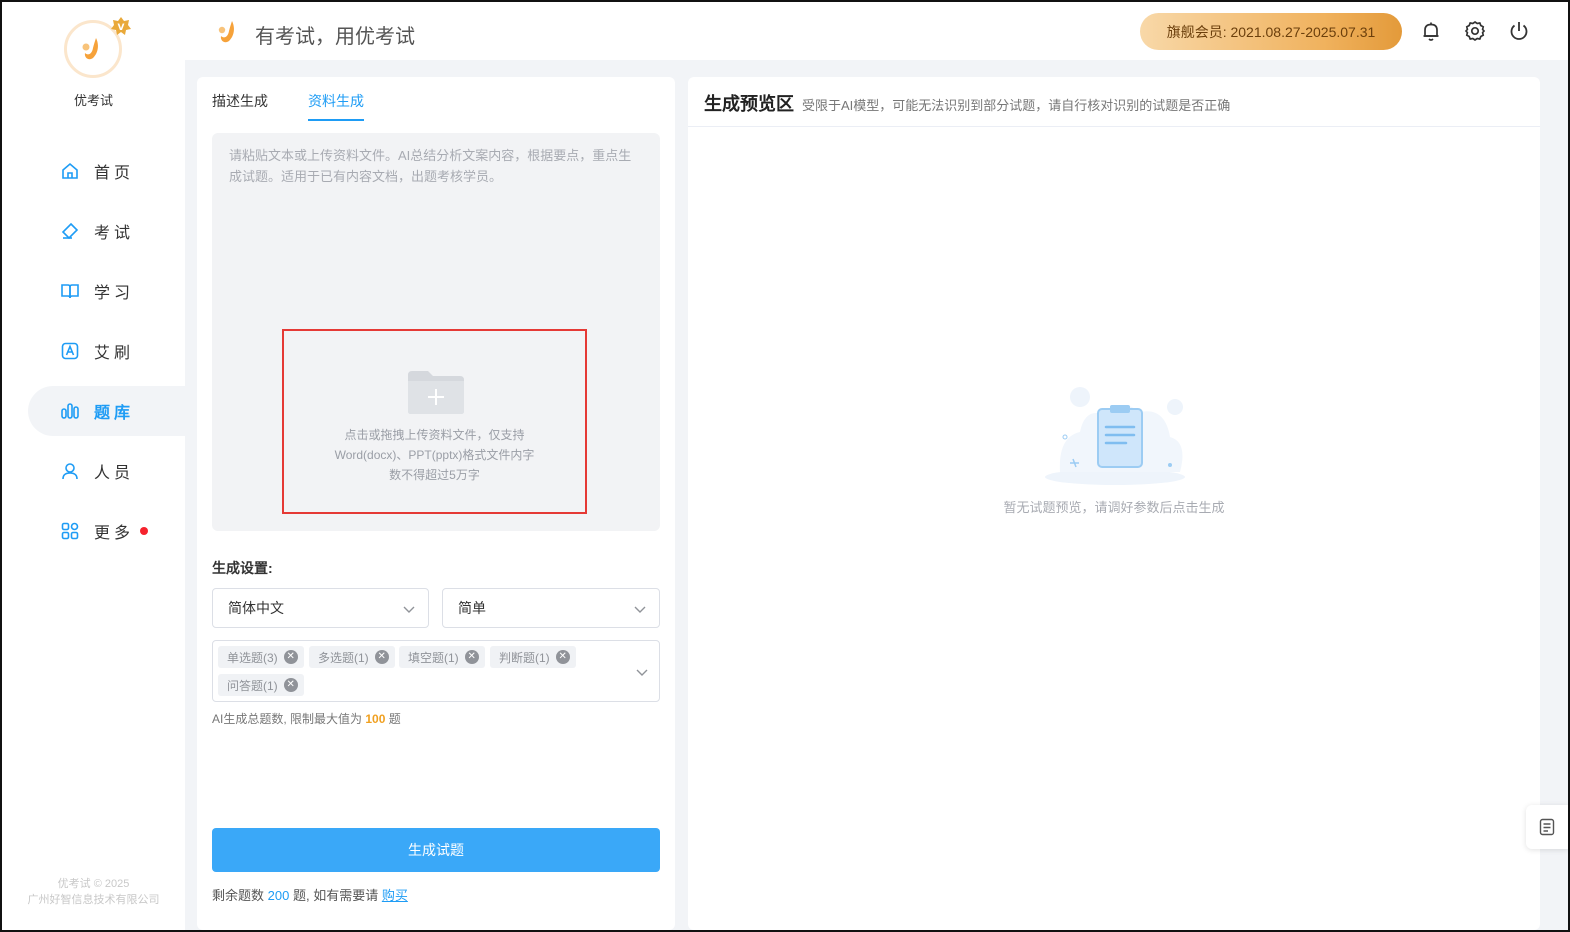  I want to click on sidebar-item-more: 更多, so click(106, 531).